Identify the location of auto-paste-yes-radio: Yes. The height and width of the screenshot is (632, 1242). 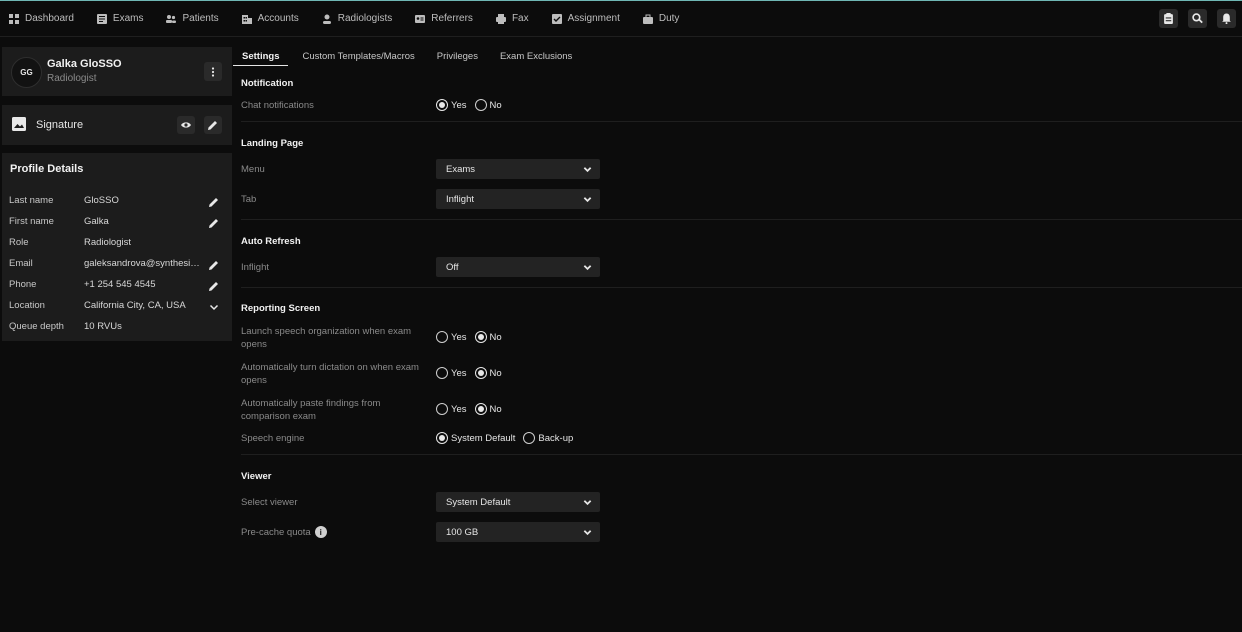
(451, 409).